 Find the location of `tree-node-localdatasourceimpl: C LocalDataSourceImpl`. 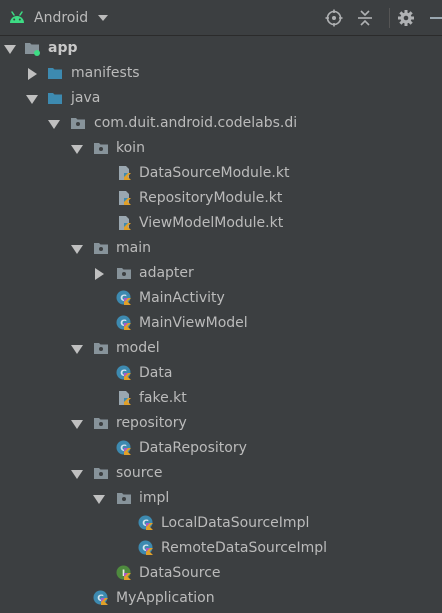

tree-node-localdatasourceimpl: C LocalDataSourceImpl is located at coordinates (221, 523).